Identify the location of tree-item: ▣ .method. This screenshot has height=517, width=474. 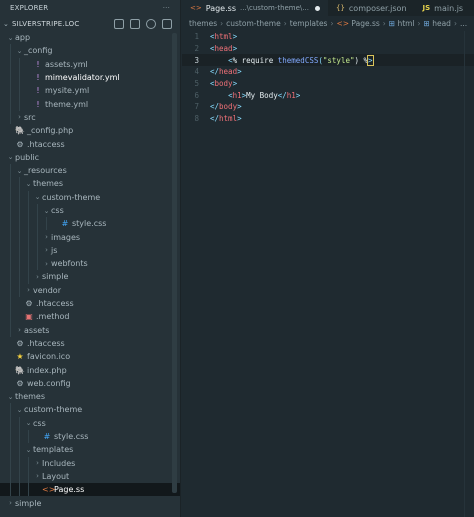
(90, 317).